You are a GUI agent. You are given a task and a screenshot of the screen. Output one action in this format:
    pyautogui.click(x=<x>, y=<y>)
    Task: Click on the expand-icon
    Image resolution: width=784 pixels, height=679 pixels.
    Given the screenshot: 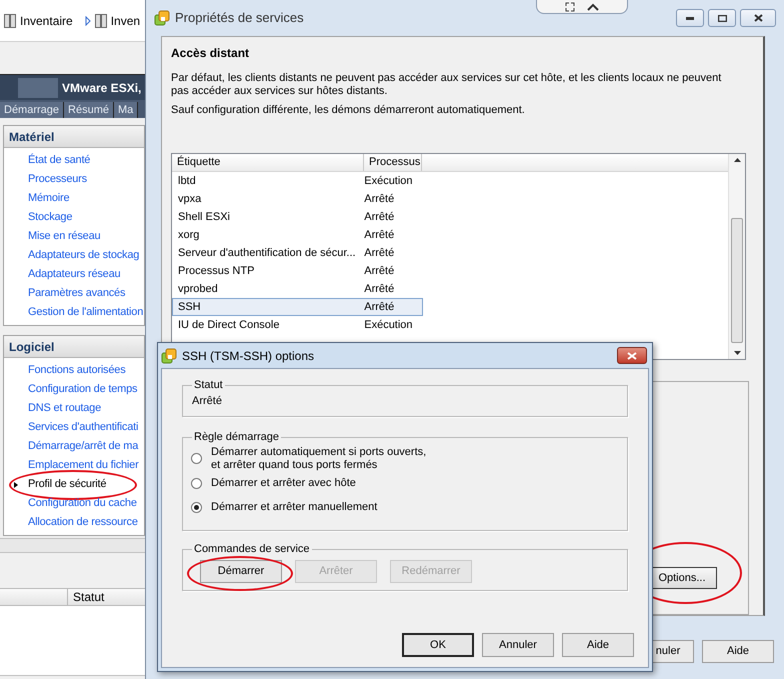 What is the action you would take?
    pyautogui.click(x=570, y=7)
    